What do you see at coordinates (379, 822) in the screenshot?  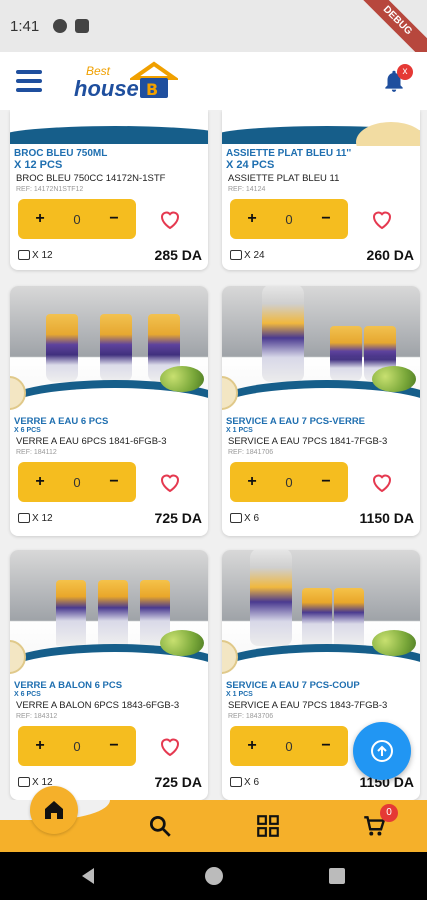 I see `nav-cart: 0` at bounding box center [379, 822].